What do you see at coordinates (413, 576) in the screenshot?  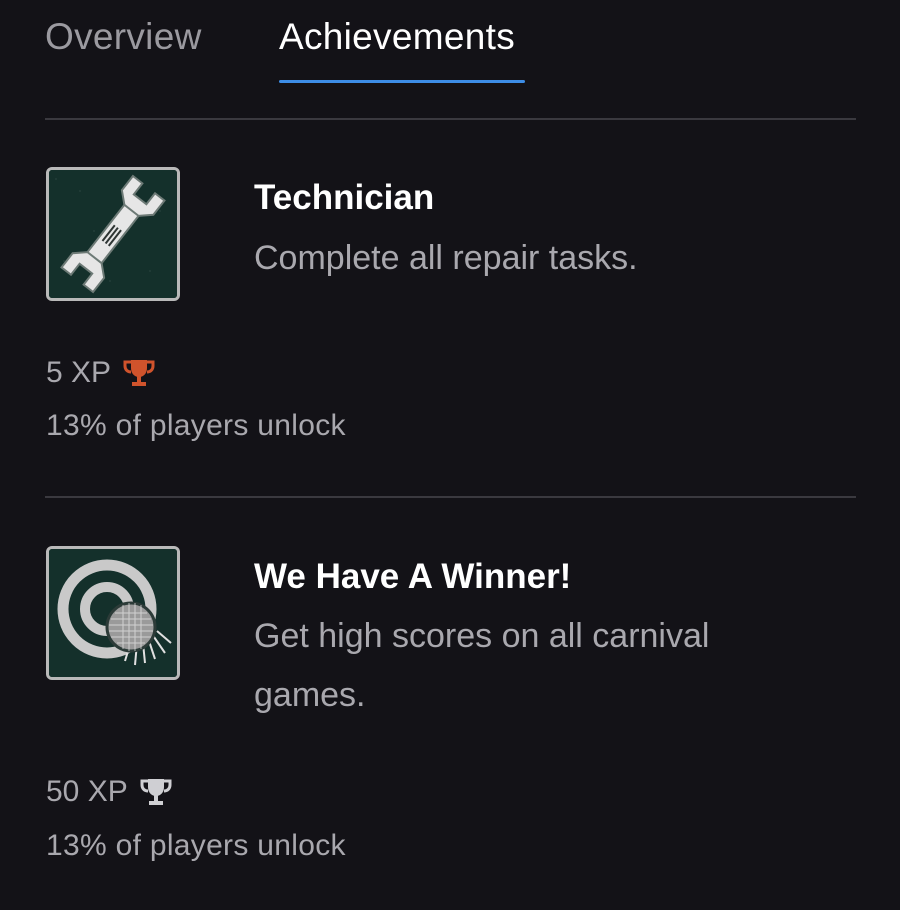 I see `achievement-title: We Have A Winner!` at bounding box center [413, 576].